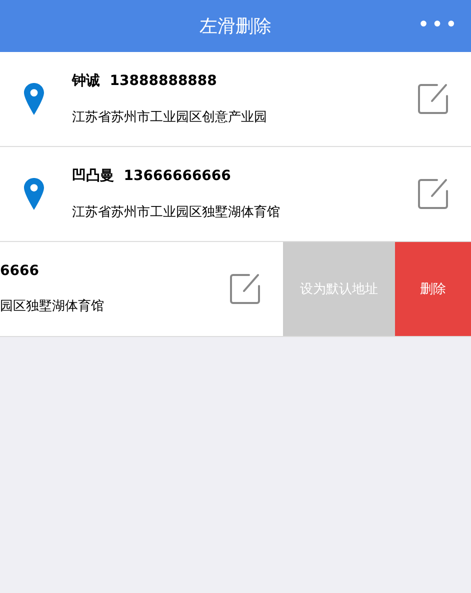  What do you see at coordinates (152, 176) in the screenshot?
I see `contact-name-phone: 凹凸曼 13666666666` at bounding box center [152, 176].